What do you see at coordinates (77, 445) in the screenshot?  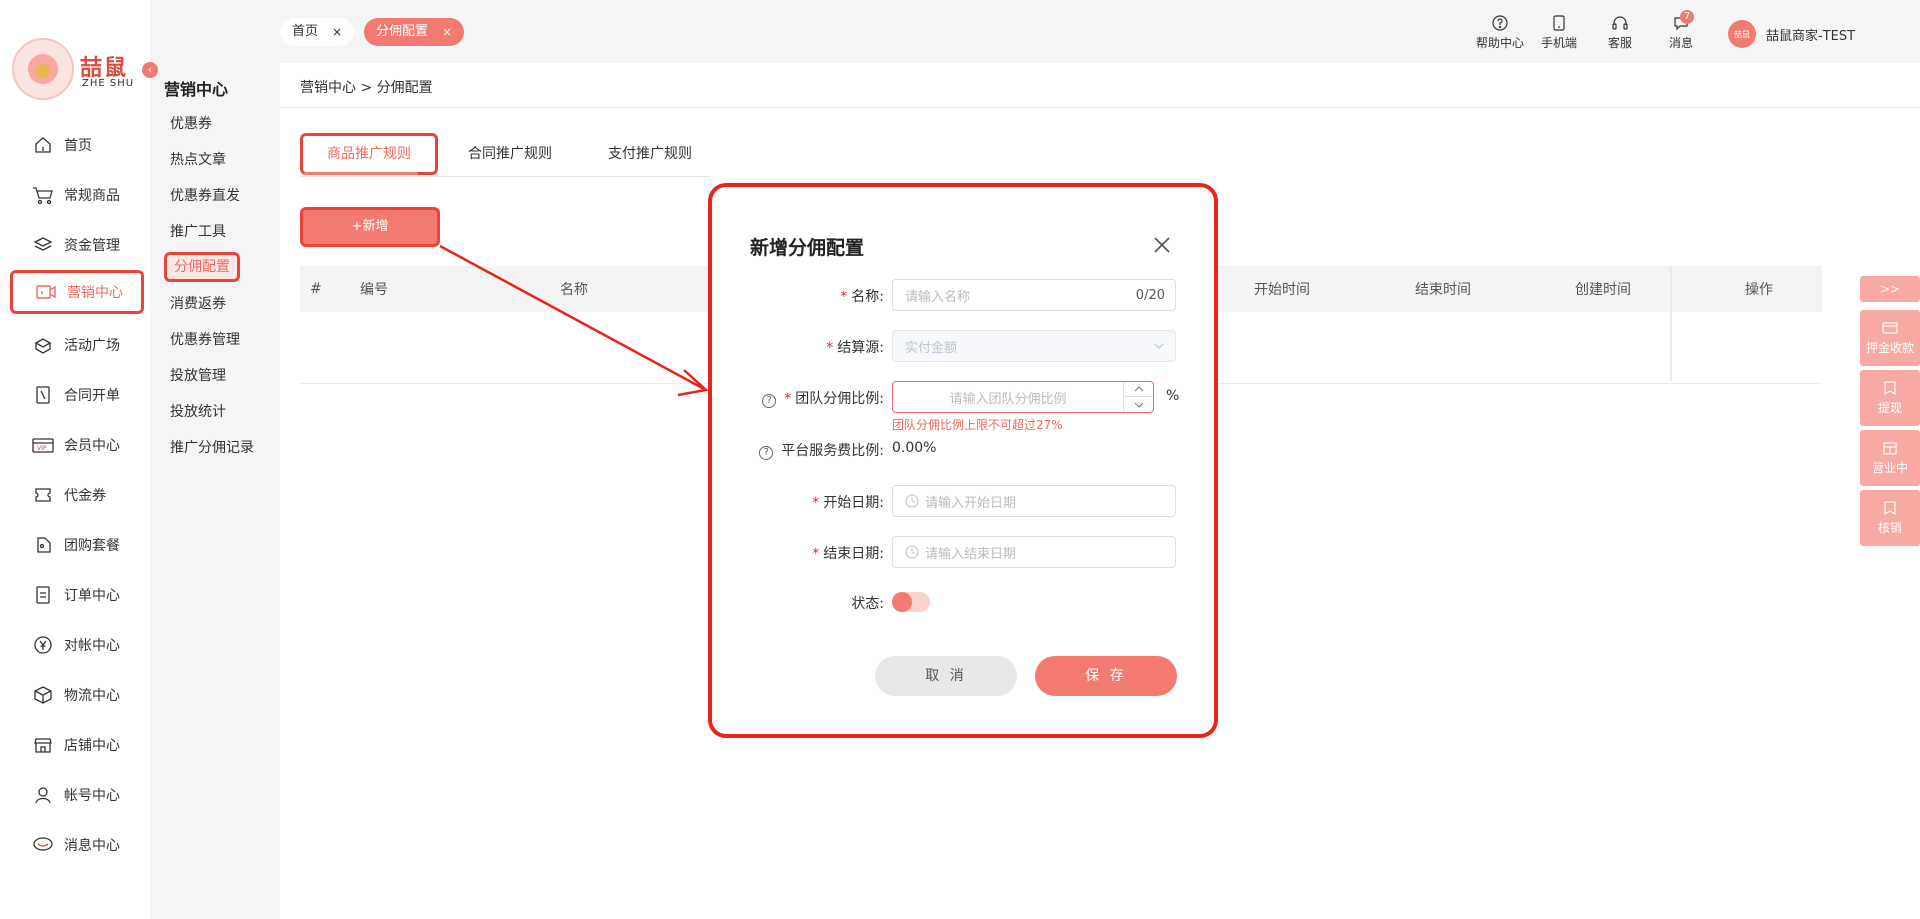 I see `nav-item-vip: VIP 会员中心` at bounding box center [77, 445].